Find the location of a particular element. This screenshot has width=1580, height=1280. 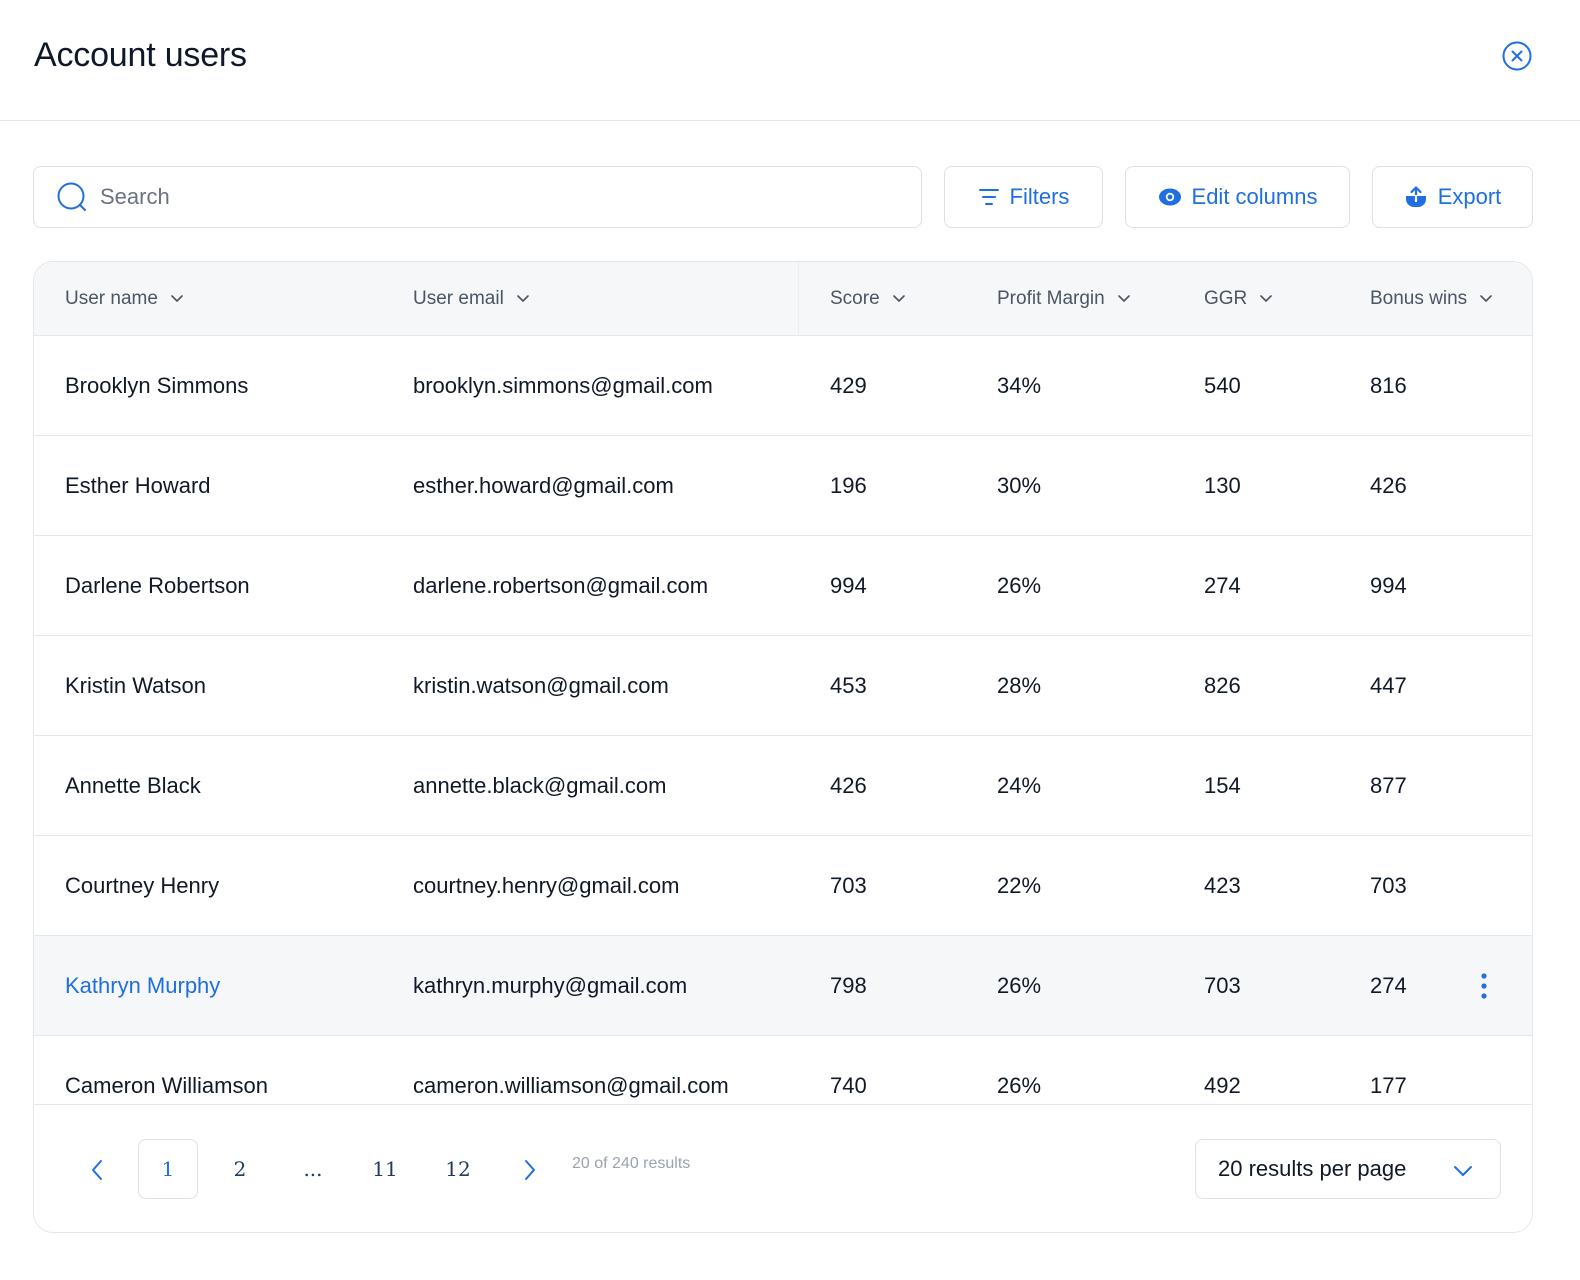

cell-user-email: annette.black@gmail.com is located at coordinates (540, 785).